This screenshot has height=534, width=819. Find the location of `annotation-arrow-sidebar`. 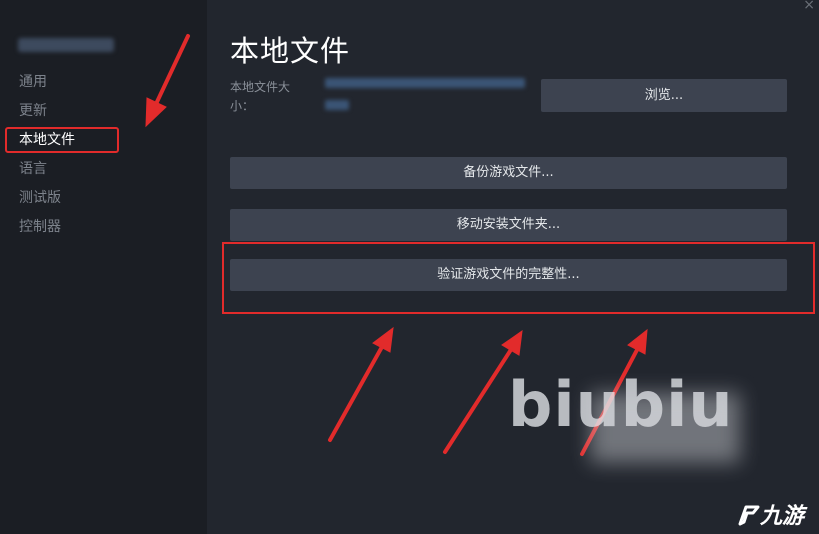

annotation-arrow-sidebar is located at coordinates (172, 70).